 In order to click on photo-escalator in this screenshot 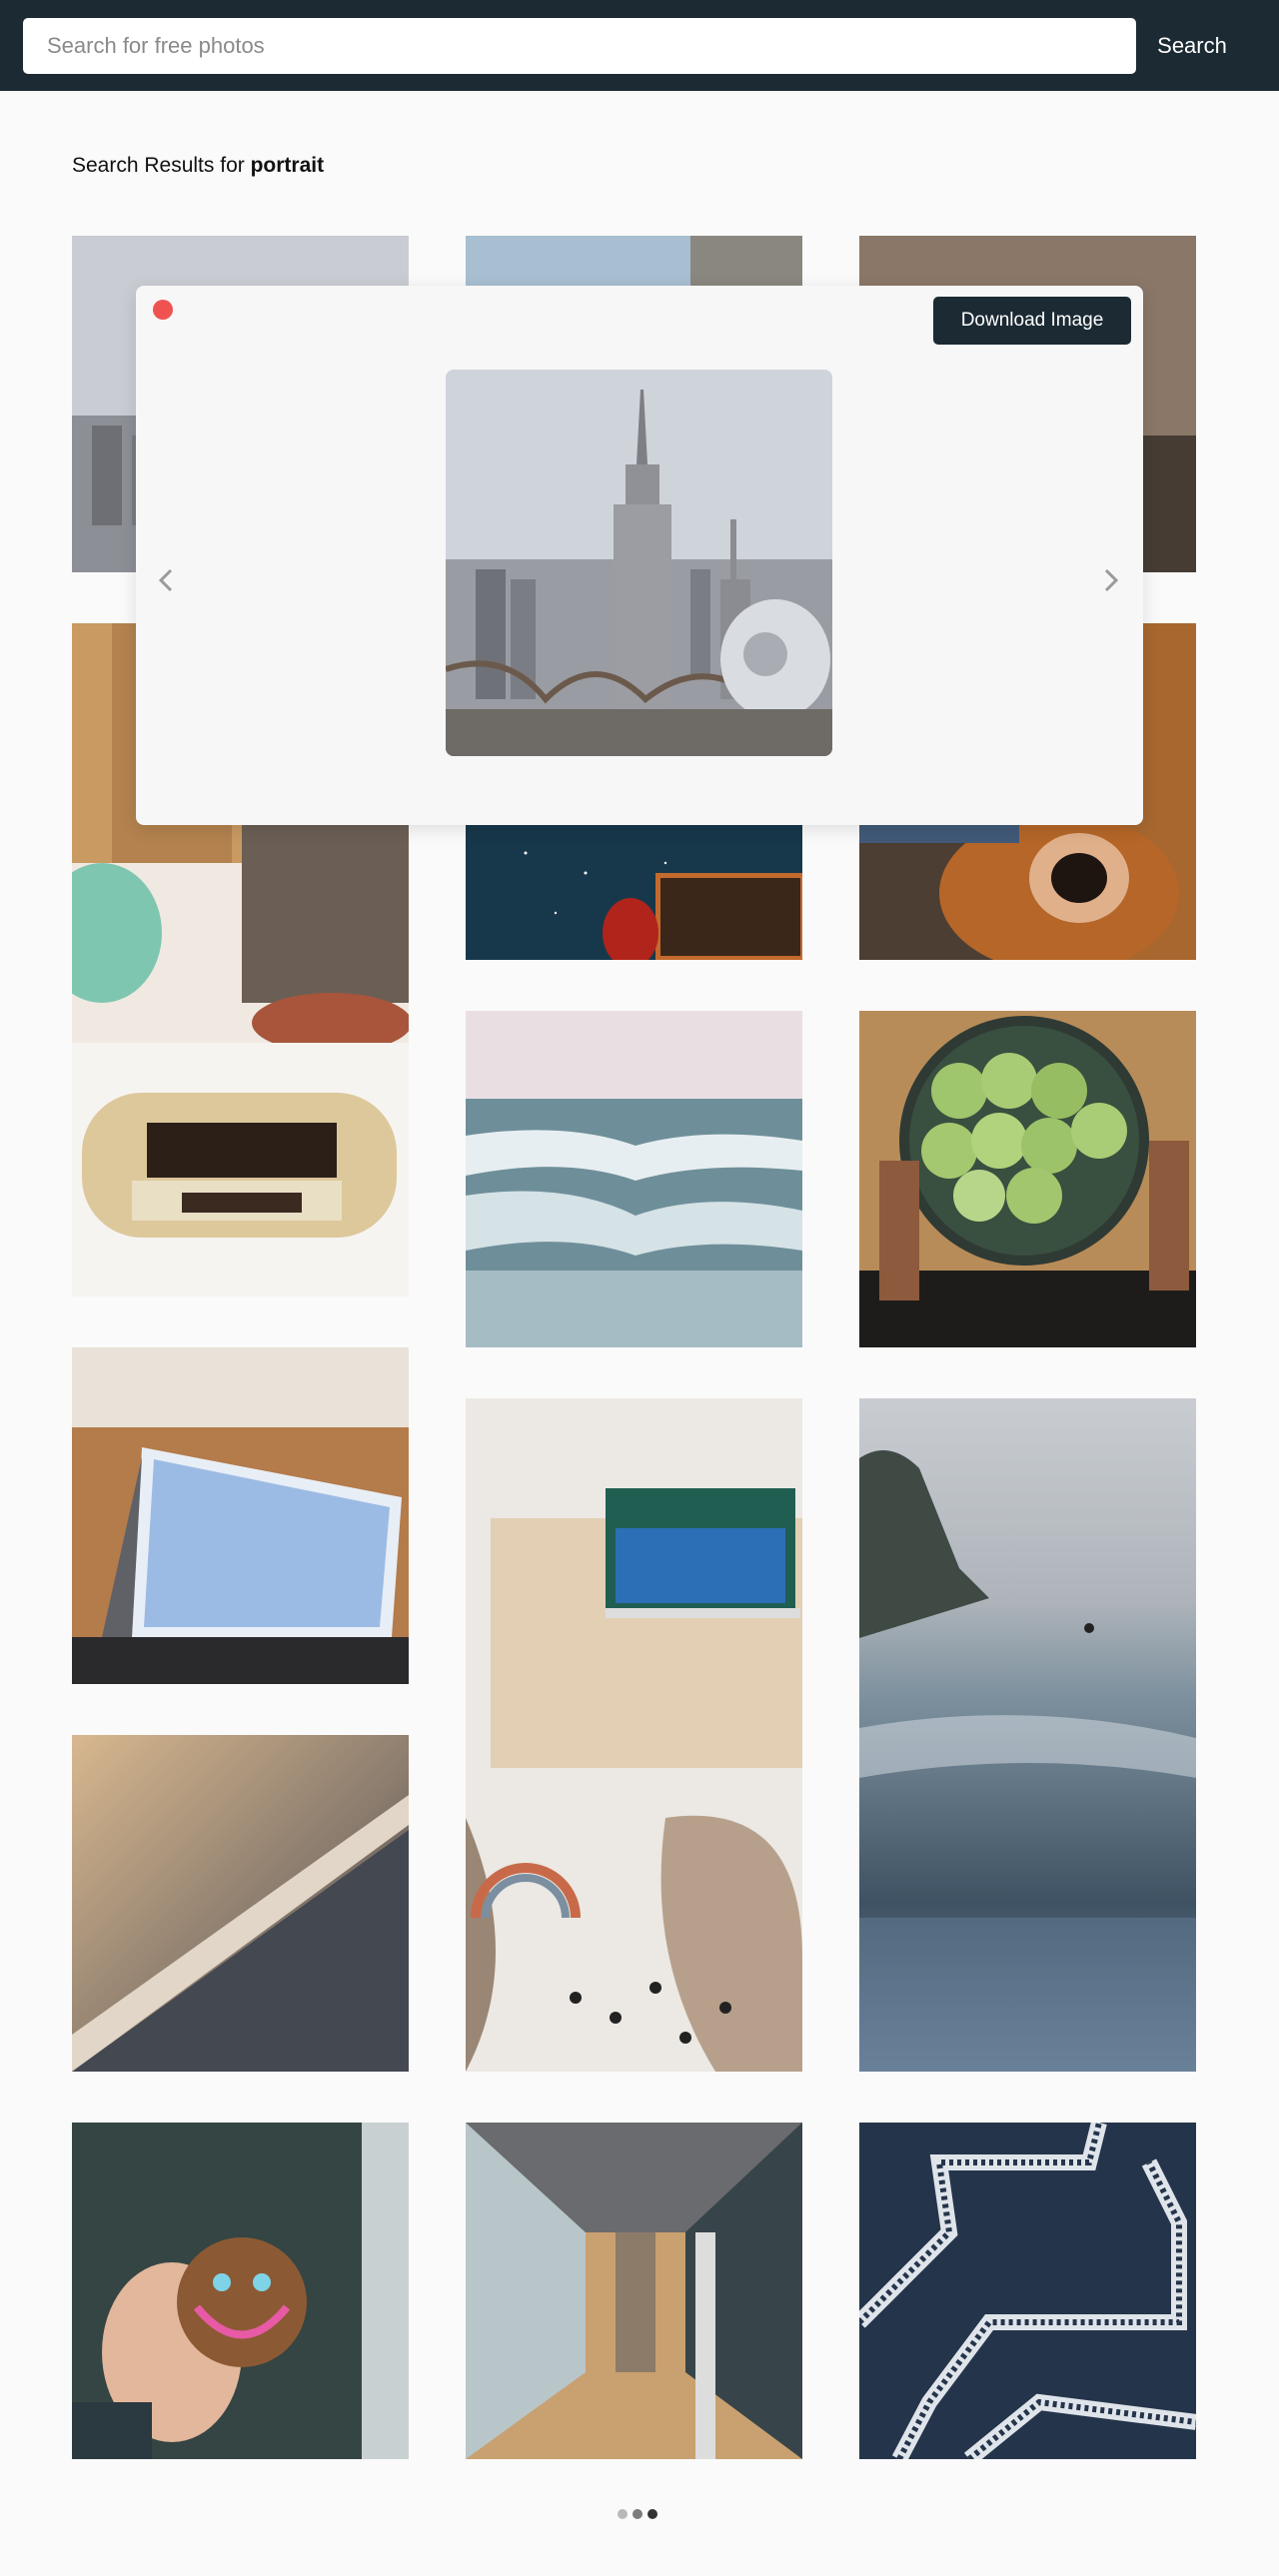, I will do `click(240, 1904)`.